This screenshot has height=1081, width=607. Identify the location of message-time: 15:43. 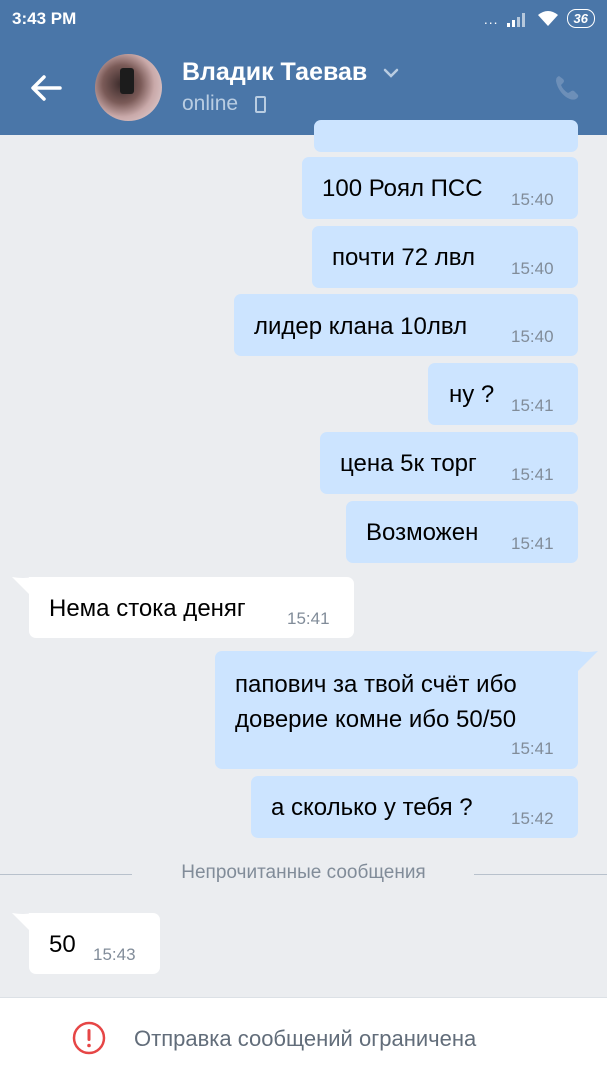
(114, 954).